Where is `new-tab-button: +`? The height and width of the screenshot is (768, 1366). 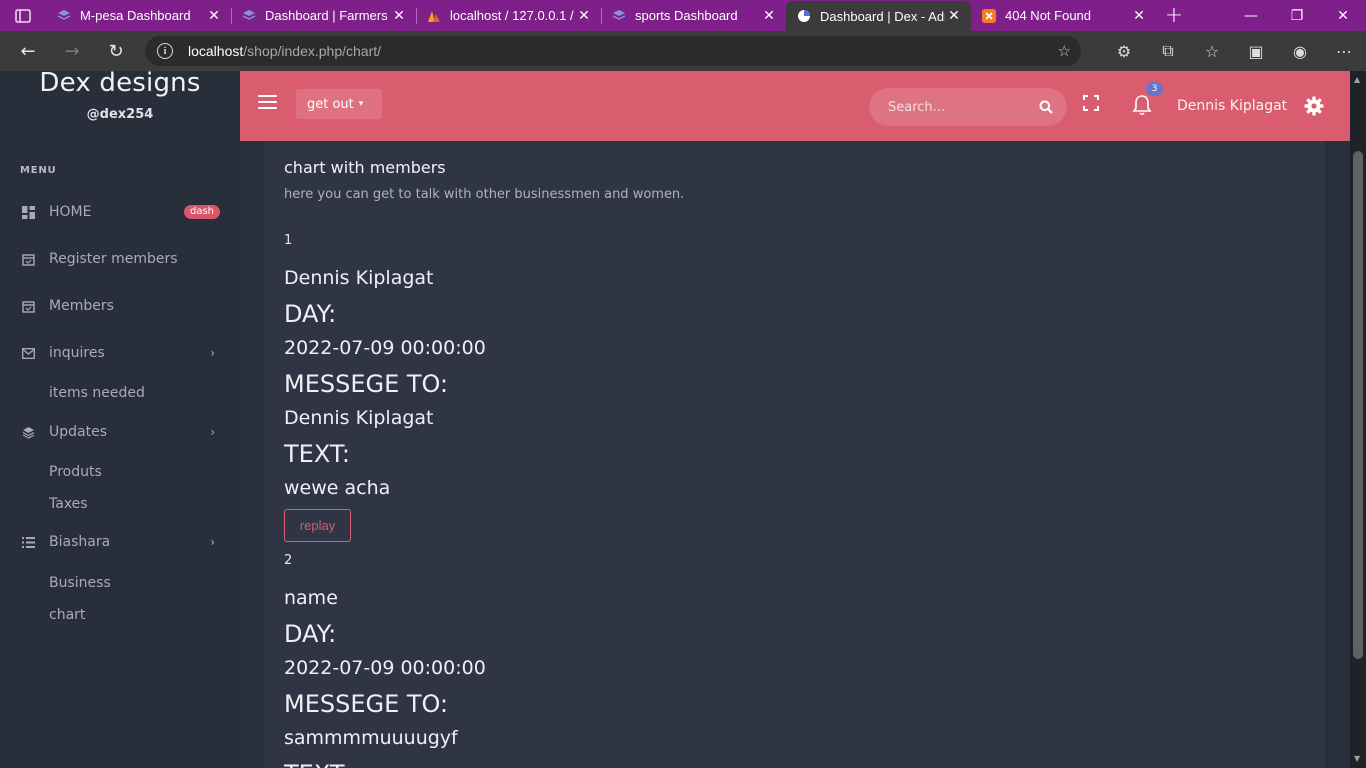 new-tab-button: + is located at coordinates (1174, 15).